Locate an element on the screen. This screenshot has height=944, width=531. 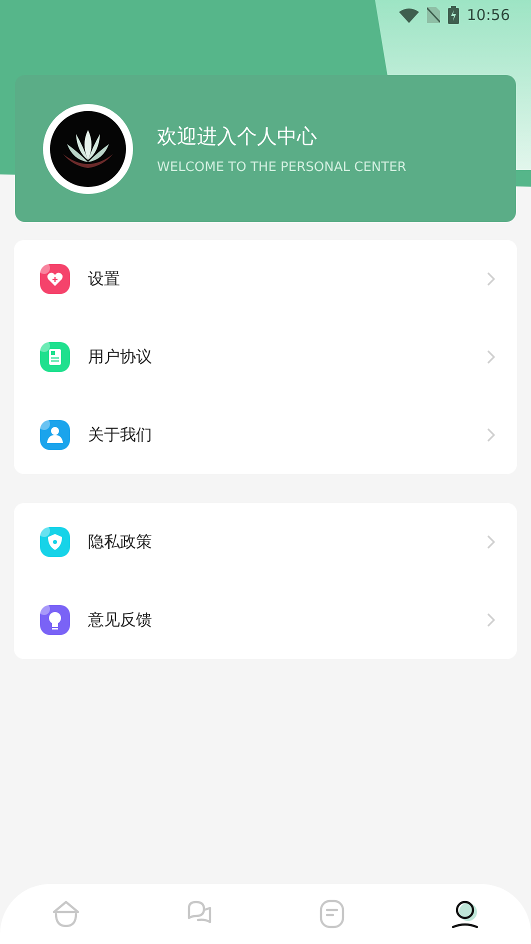
status-time: 10:56 is located at coordinates (488, 15).